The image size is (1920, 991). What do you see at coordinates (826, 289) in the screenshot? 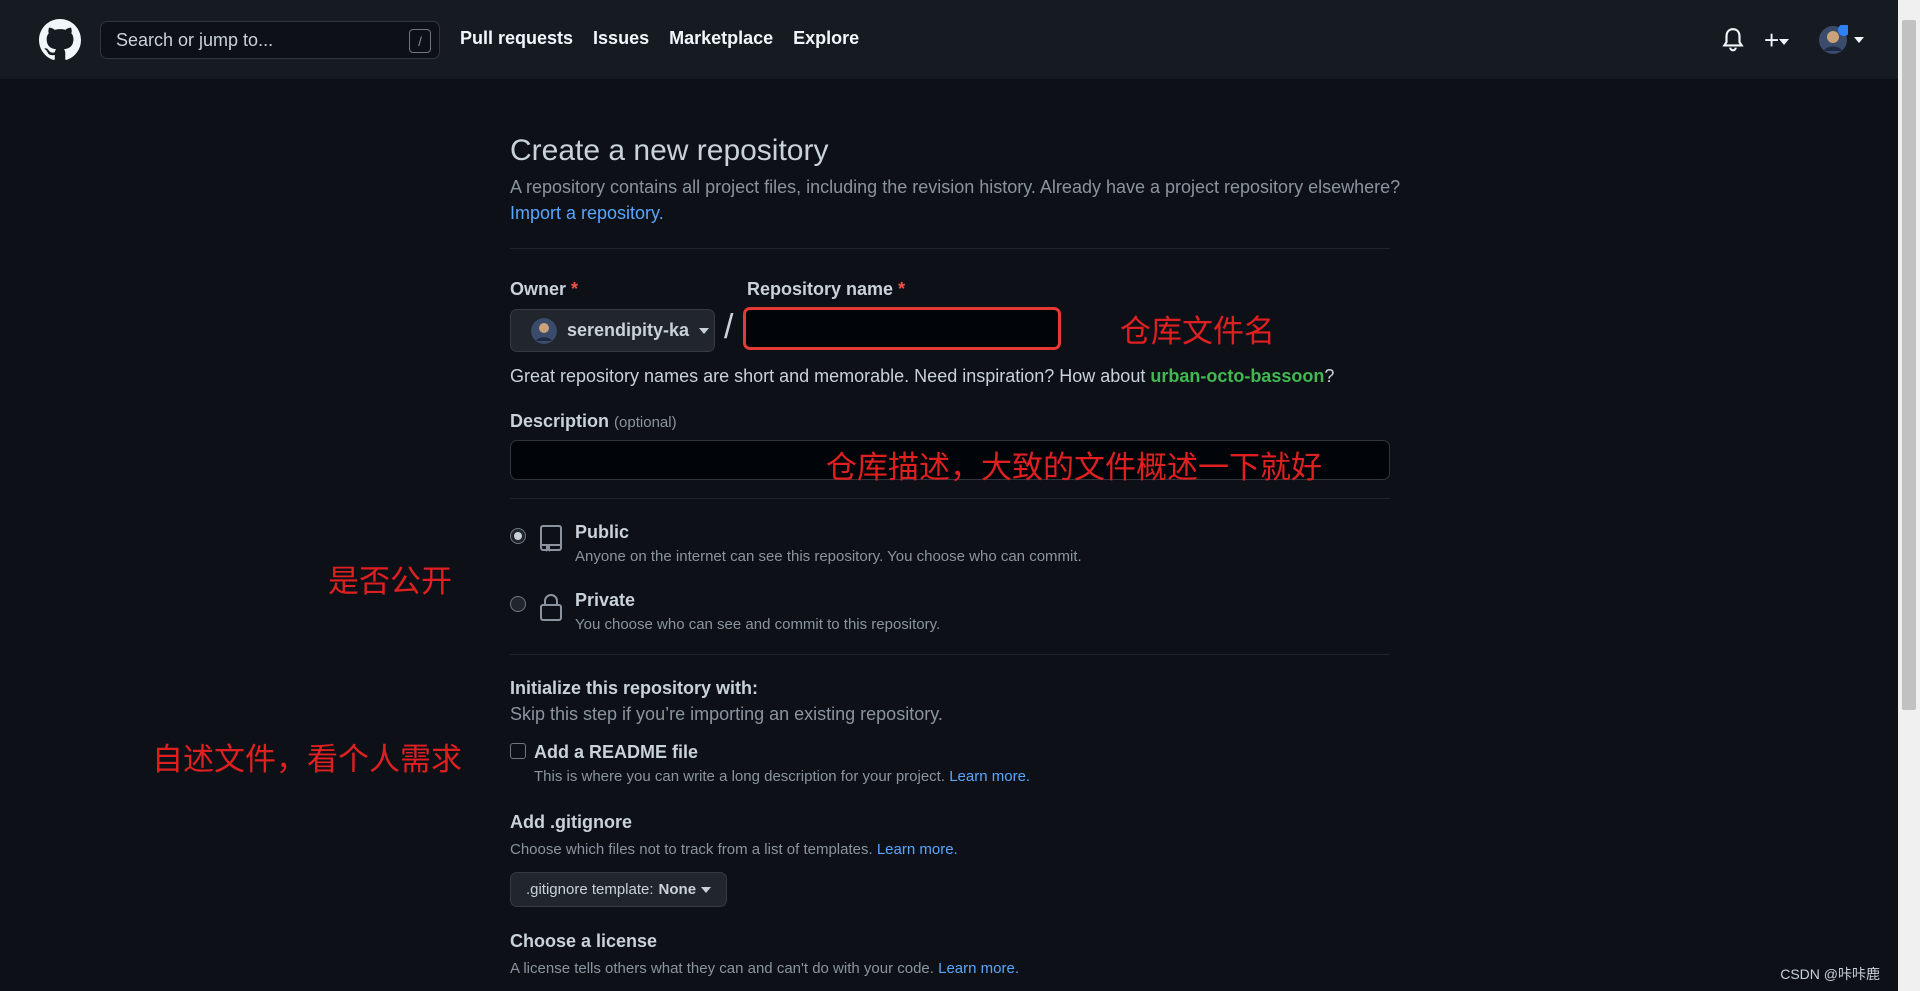
I see `repo-name-label: Repository name *` at bounding box center [826, 289].